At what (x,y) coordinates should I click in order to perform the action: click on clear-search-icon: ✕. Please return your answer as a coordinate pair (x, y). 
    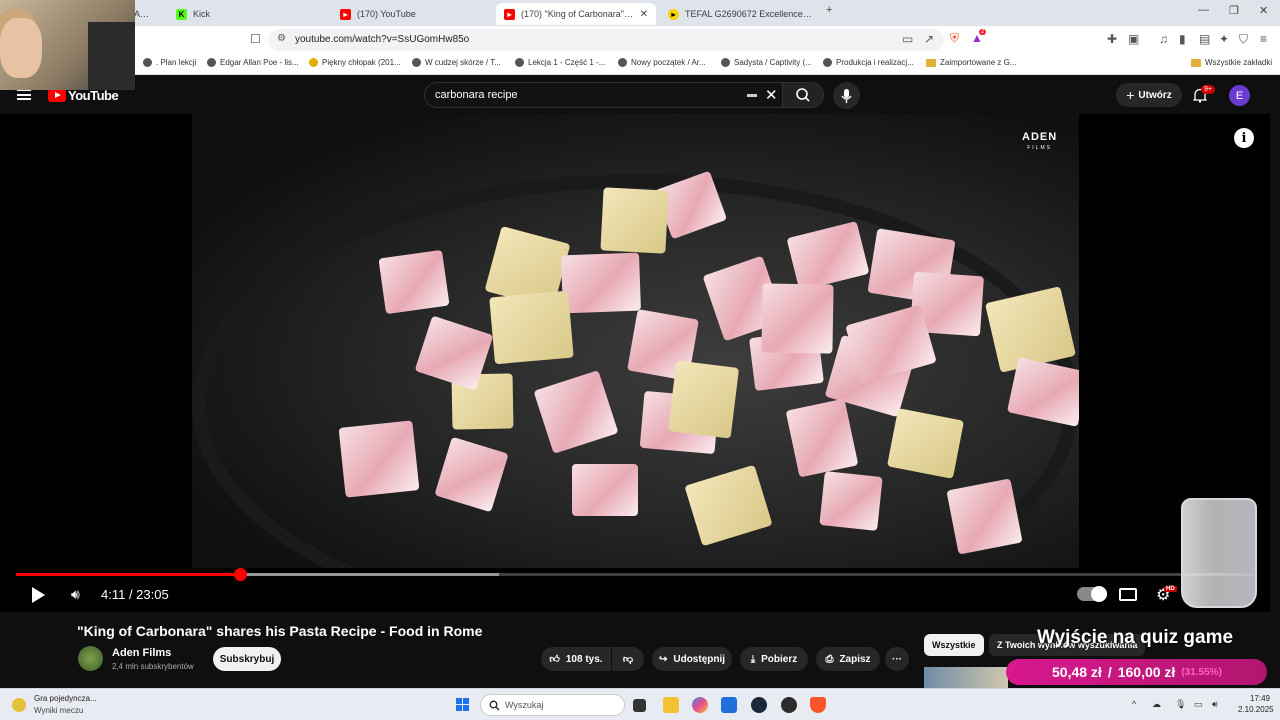
    Looking at the image, I should click on (771, 95).